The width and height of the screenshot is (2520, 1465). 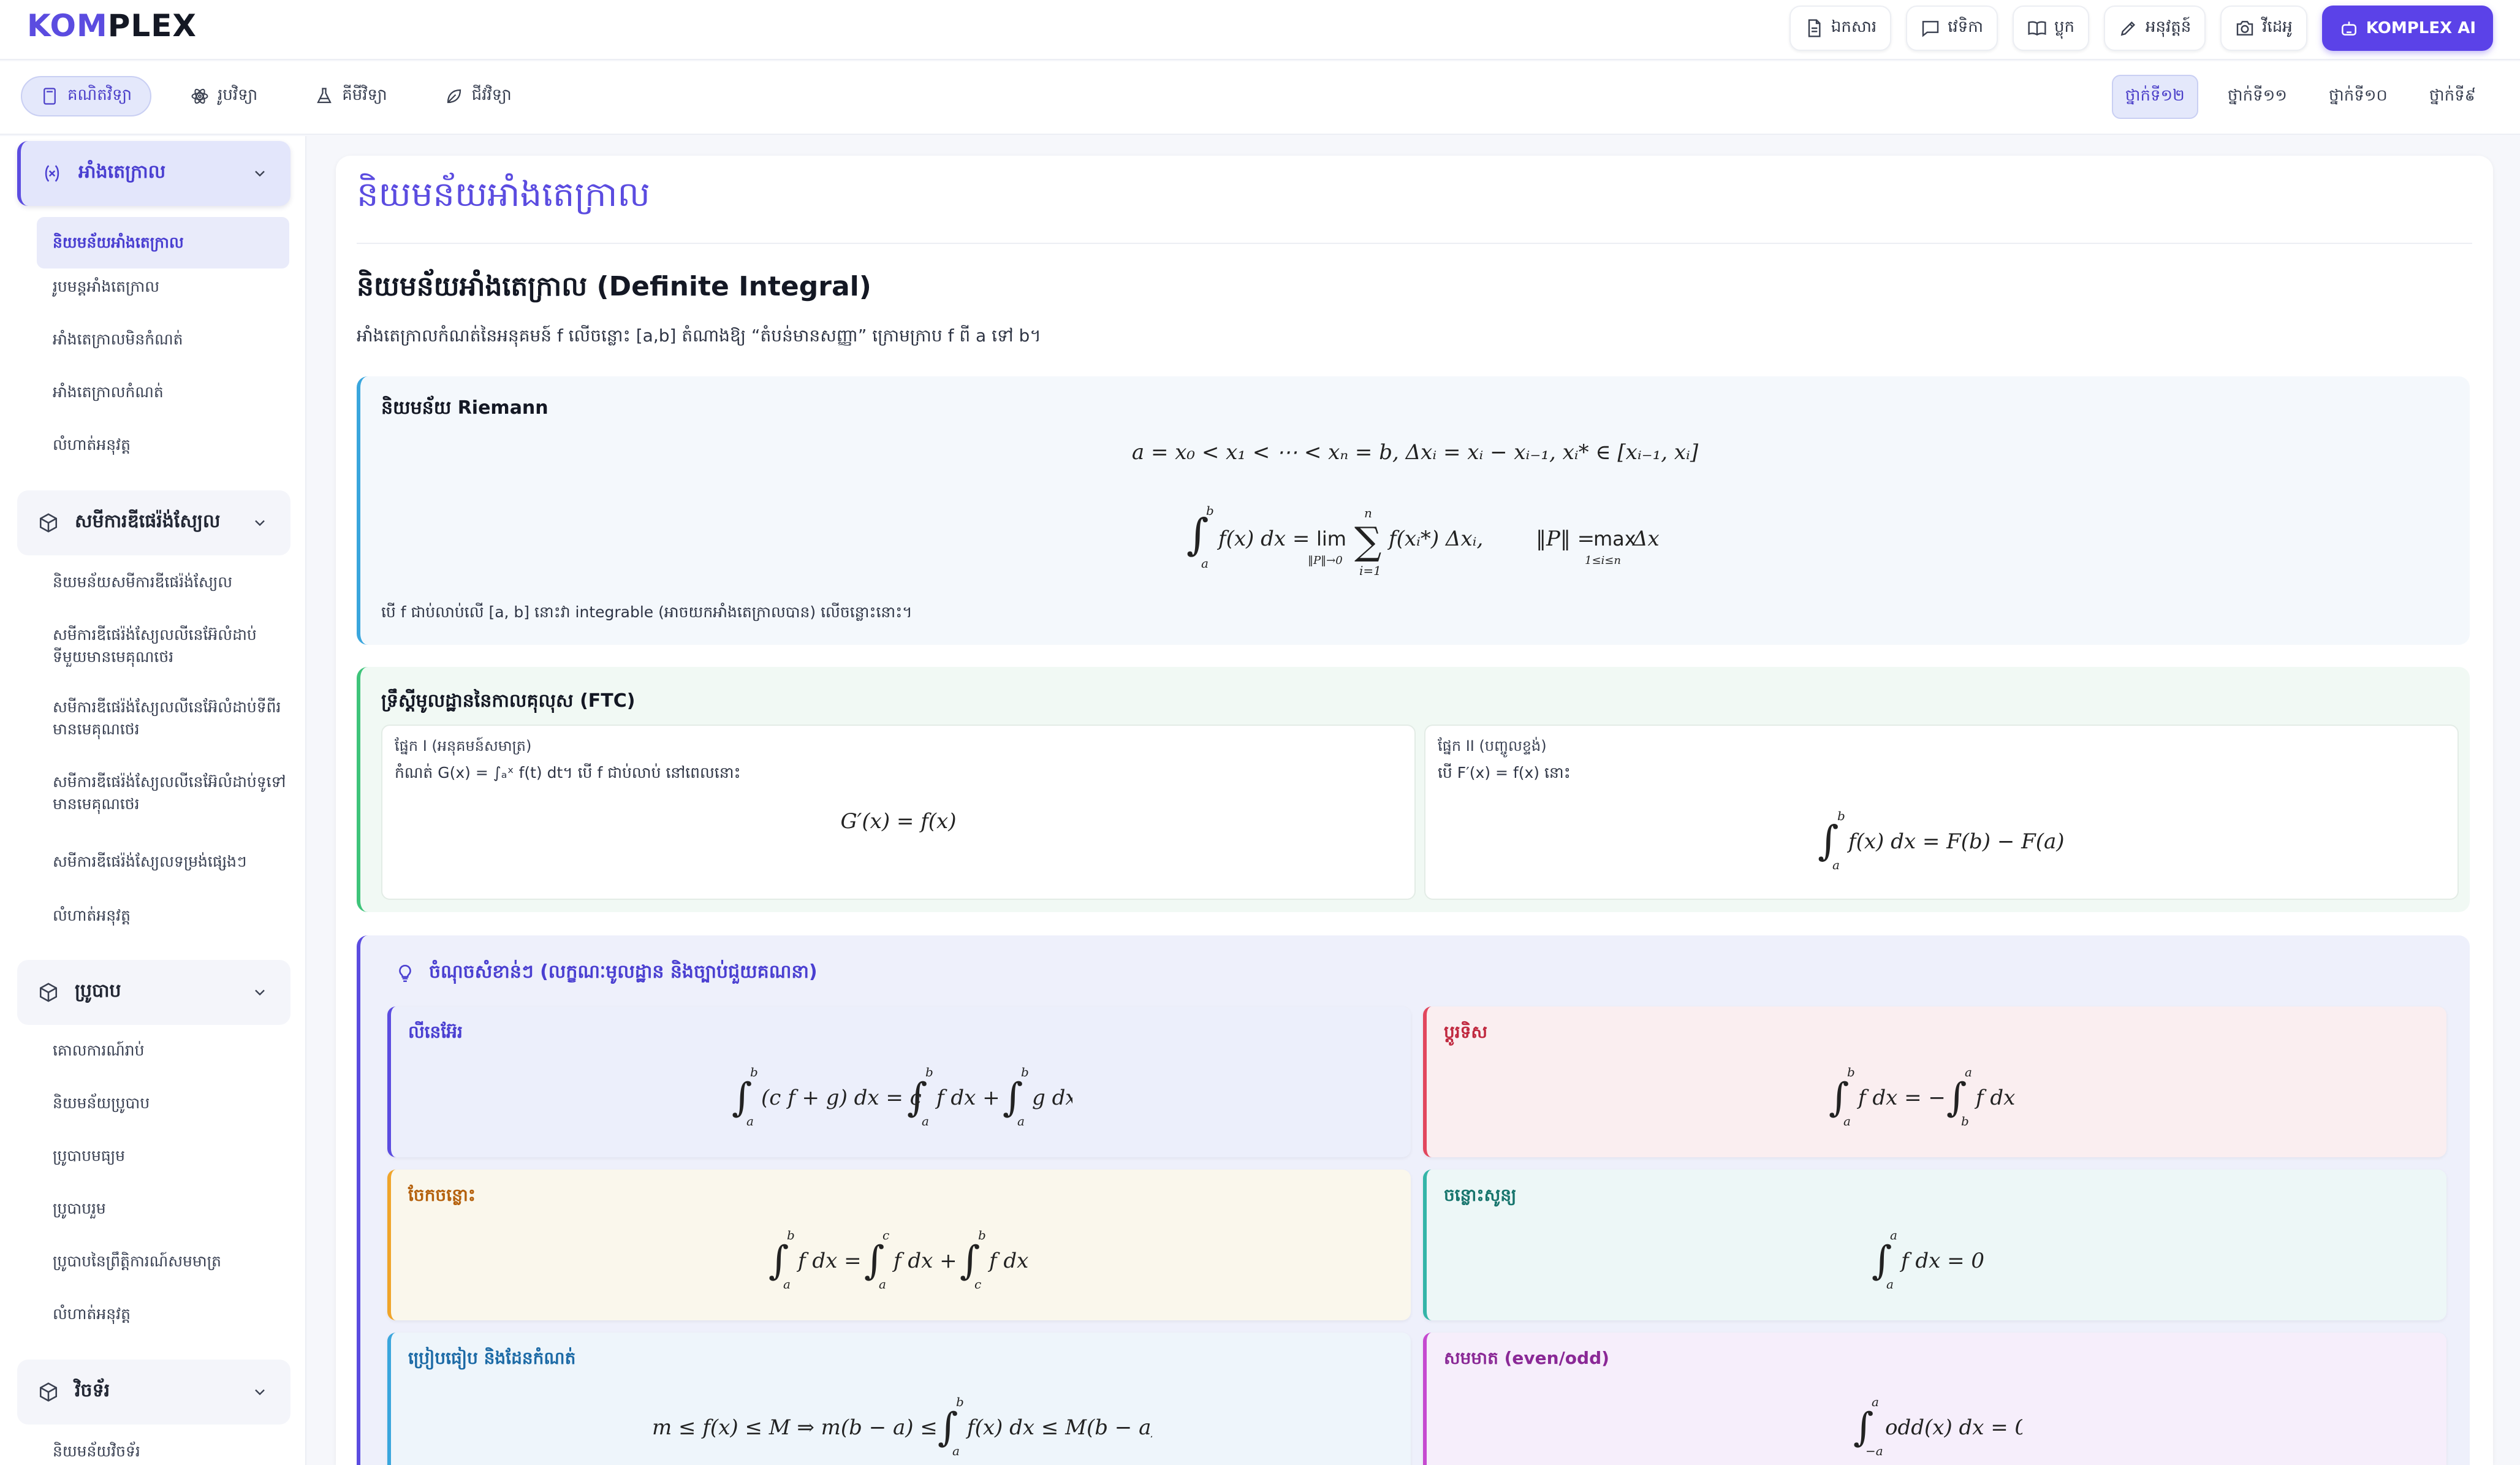 I want to click on svg-text: m ≤ f(x) ≤ M ⇒ m(b − a) ≤, so click(x=795, y=1428).